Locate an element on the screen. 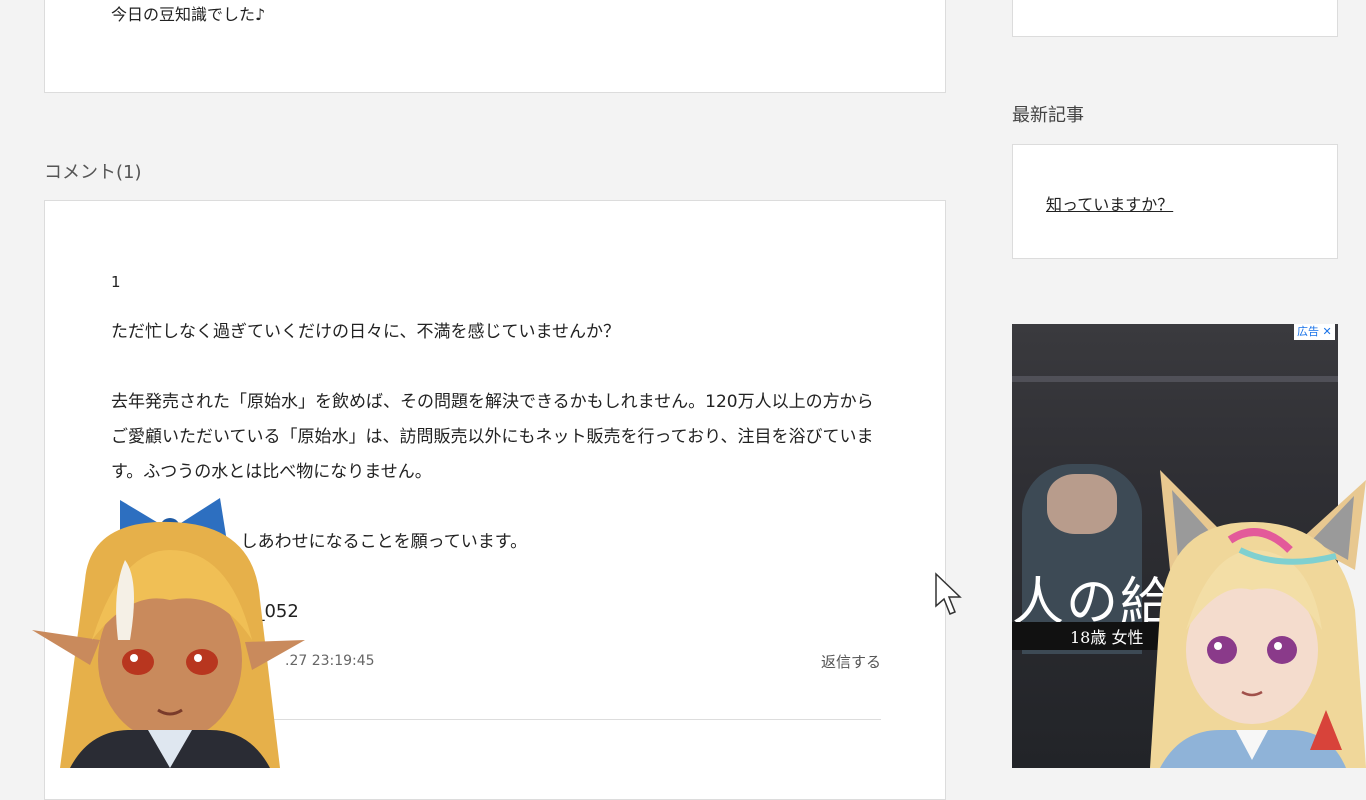  ad-glitch-line is located at coordinates (1175, 379).